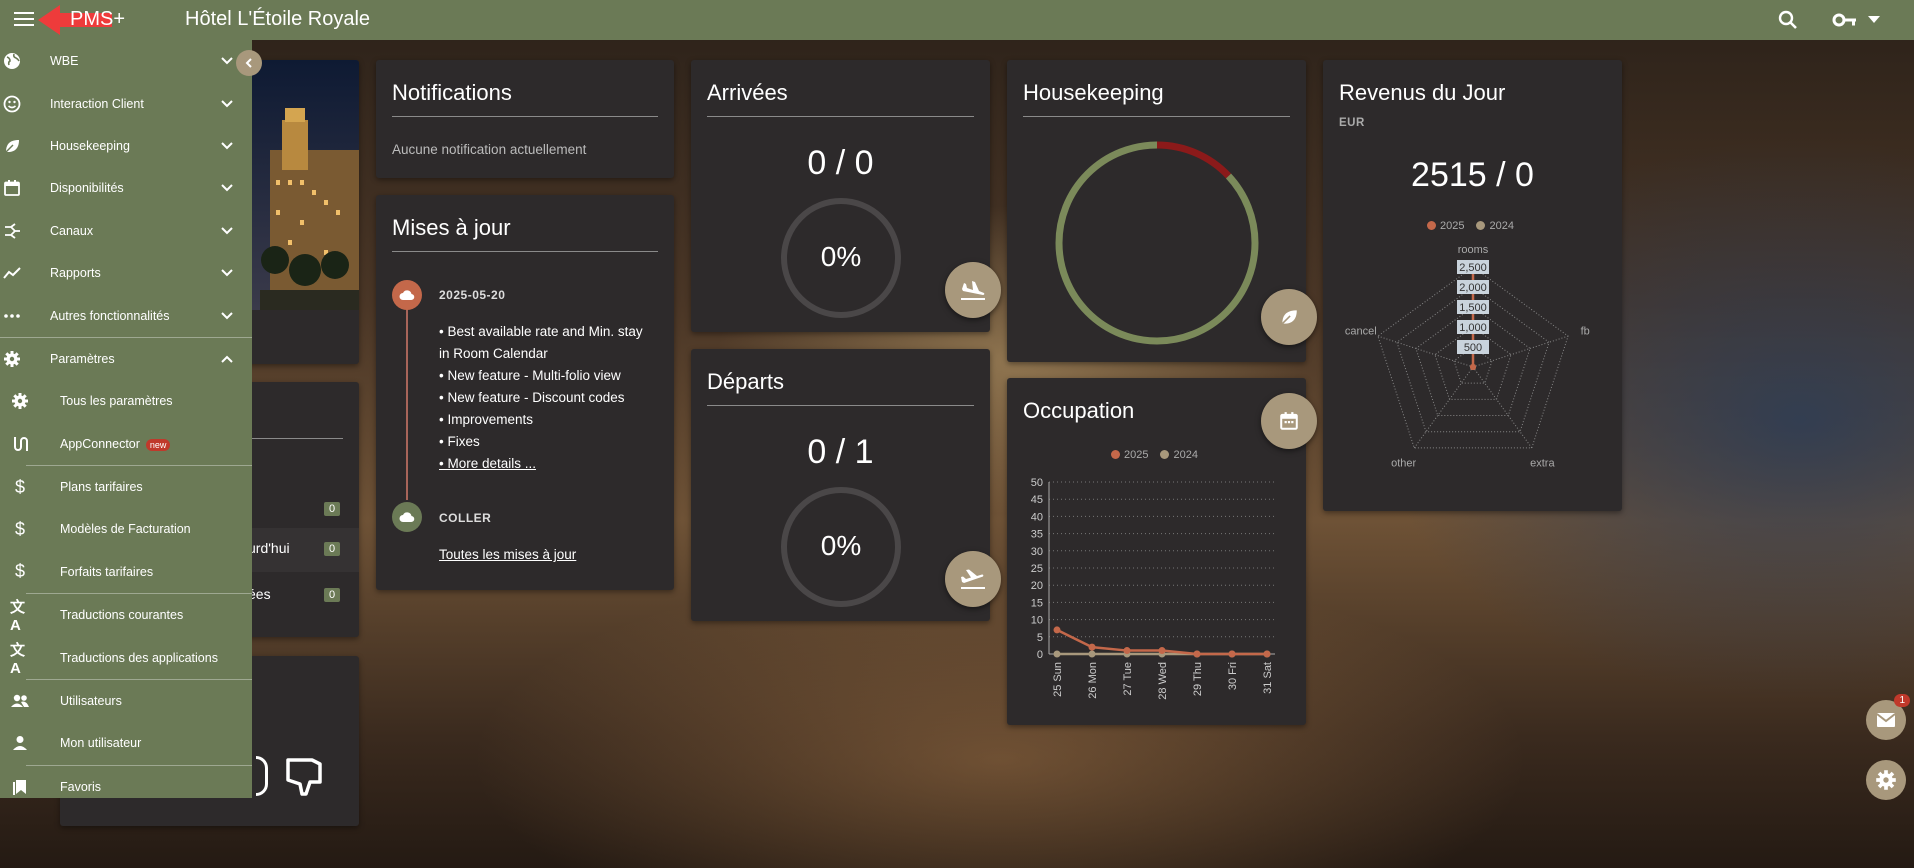  I want to click on y-tick-label: 30, so click(1037, 552).